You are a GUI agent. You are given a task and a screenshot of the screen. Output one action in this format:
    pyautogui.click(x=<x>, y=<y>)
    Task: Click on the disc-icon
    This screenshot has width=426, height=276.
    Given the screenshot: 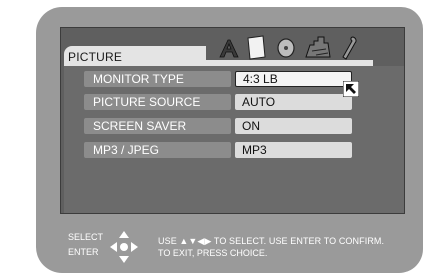 What is the action you would take?
    pyautogui.click(x=286, y=48)
    